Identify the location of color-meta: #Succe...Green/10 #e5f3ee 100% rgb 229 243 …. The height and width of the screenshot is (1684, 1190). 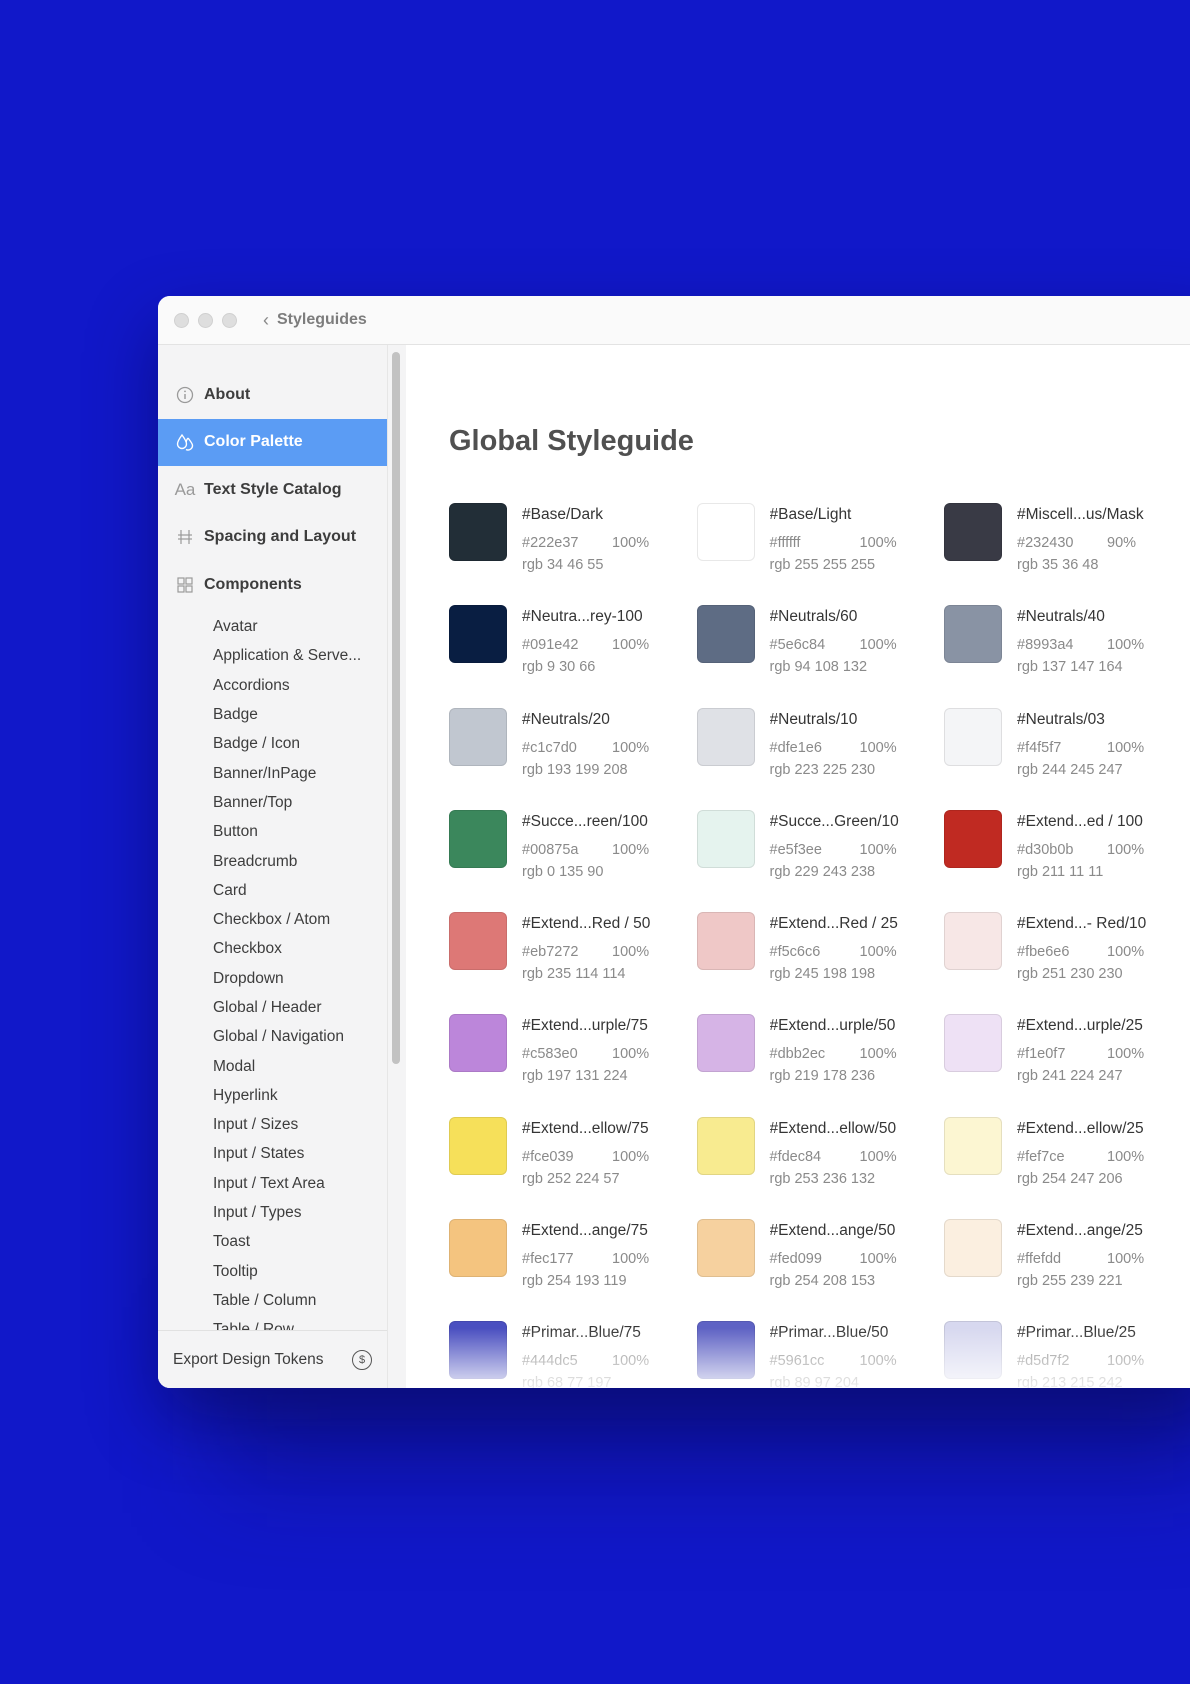
(852, 861).